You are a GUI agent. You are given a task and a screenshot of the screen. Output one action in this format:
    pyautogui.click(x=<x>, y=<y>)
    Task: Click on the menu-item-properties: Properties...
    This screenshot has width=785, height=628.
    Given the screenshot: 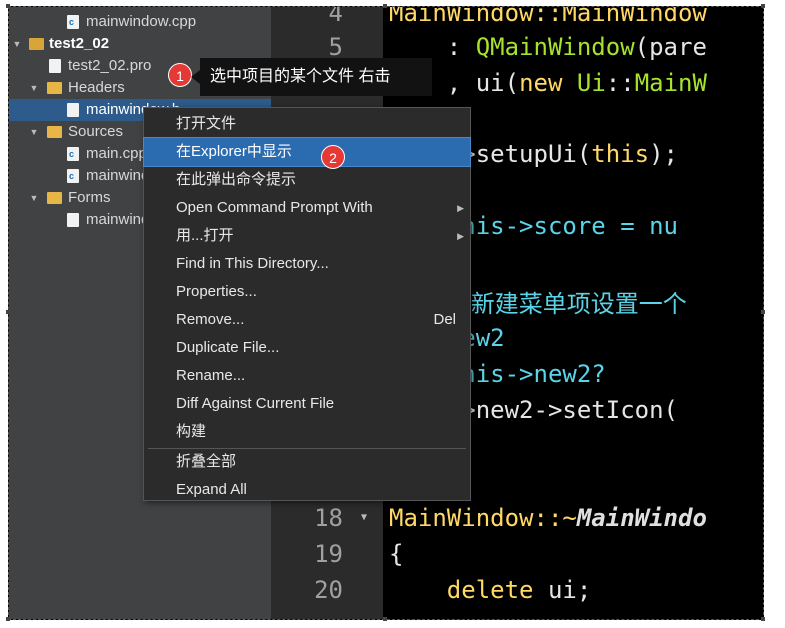 What is the action you would take?
    pyautogui.click(x=307, y=292)
    